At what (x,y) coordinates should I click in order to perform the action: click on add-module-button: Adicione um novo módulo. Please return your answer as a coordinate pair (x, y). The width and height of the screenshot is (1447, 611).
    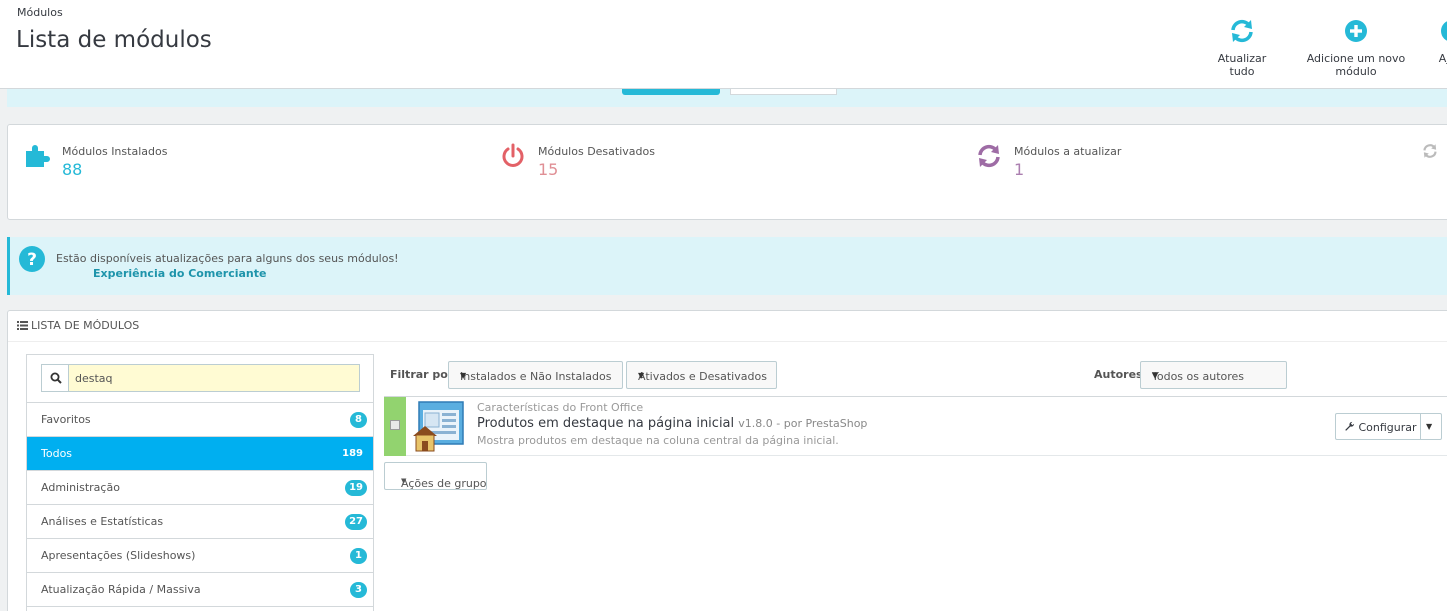
    Looking at the image, I should click on (1356, 48).